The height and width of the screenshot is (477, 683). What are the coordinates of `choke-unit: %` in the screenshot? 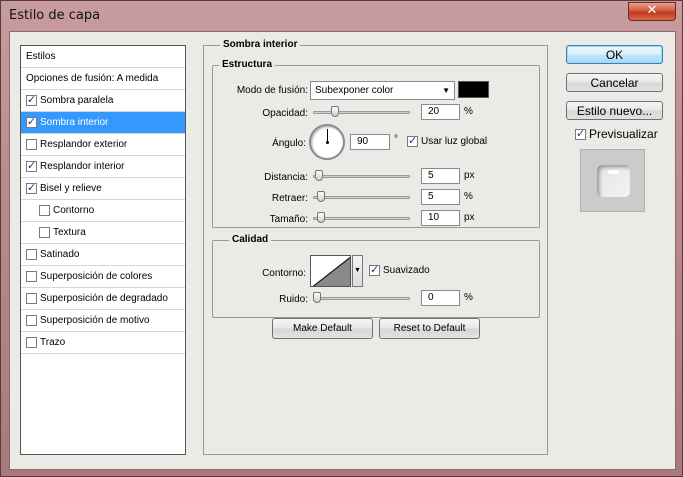 It's located at (468, 196).